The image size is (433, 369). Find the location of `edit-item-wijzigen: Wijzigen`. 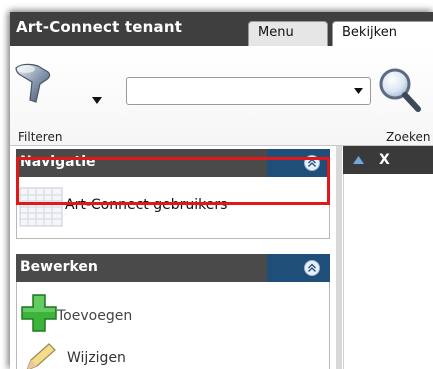

edit-item-wijzigen: Wijzigen is located at coordinates (173, 355).